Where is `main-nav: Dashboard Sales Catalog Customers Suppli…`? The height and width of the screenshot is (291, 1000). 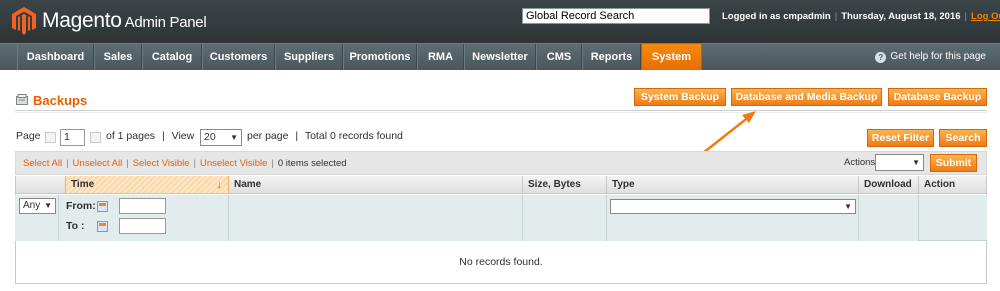 main-nav: Dashboard Sales Catalog Customers Suppli… is located at coordinates (500, 56).